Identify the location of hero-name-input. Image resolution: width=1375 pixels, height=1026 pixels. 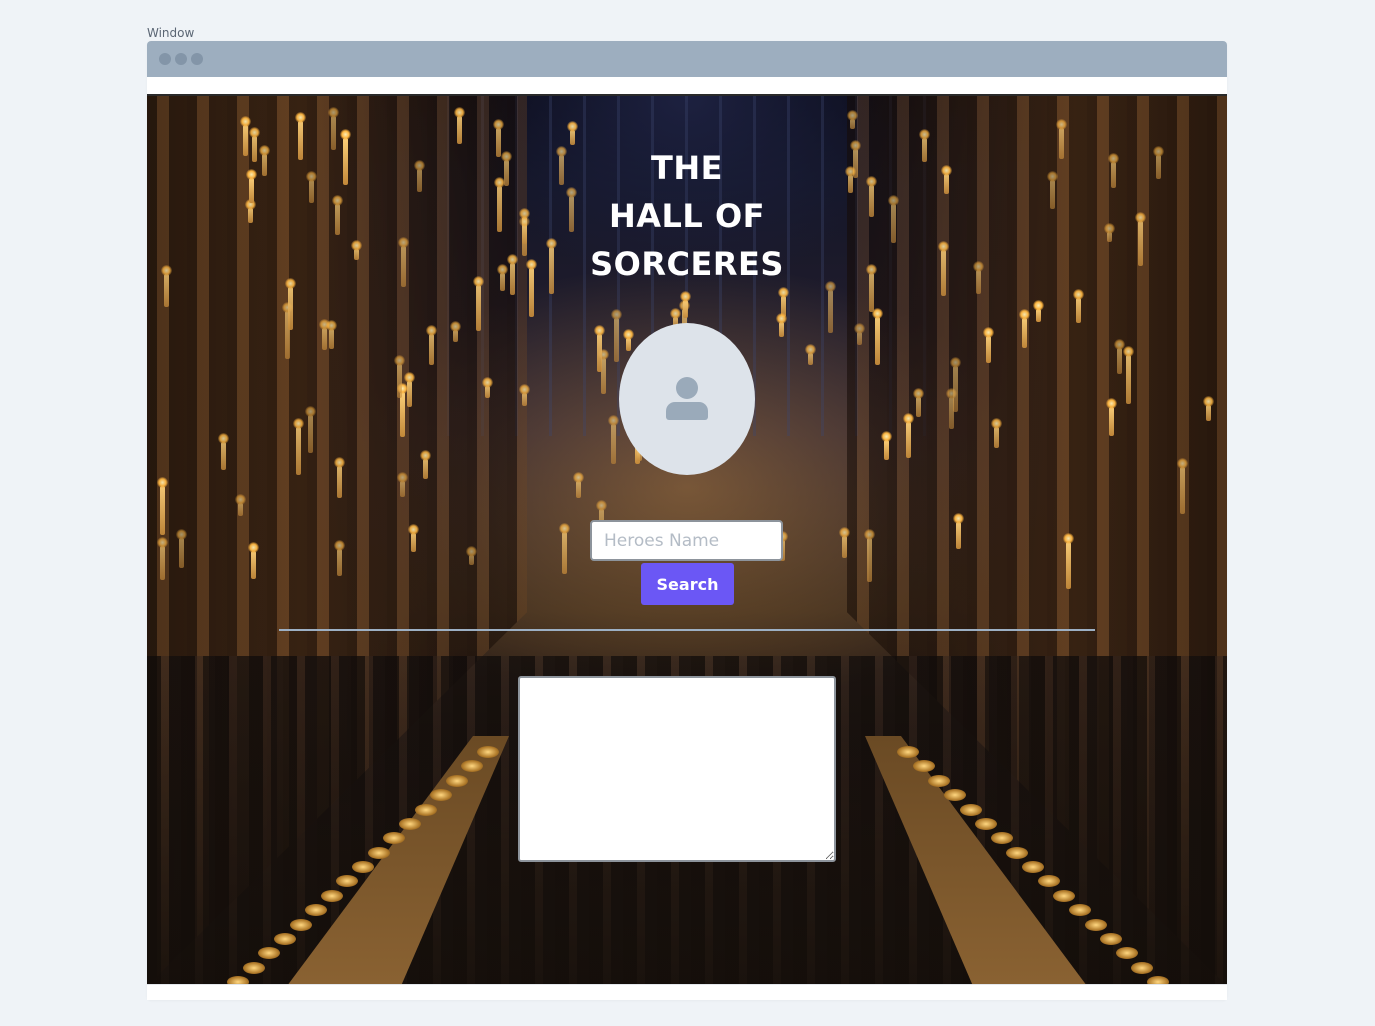
(686, 540).